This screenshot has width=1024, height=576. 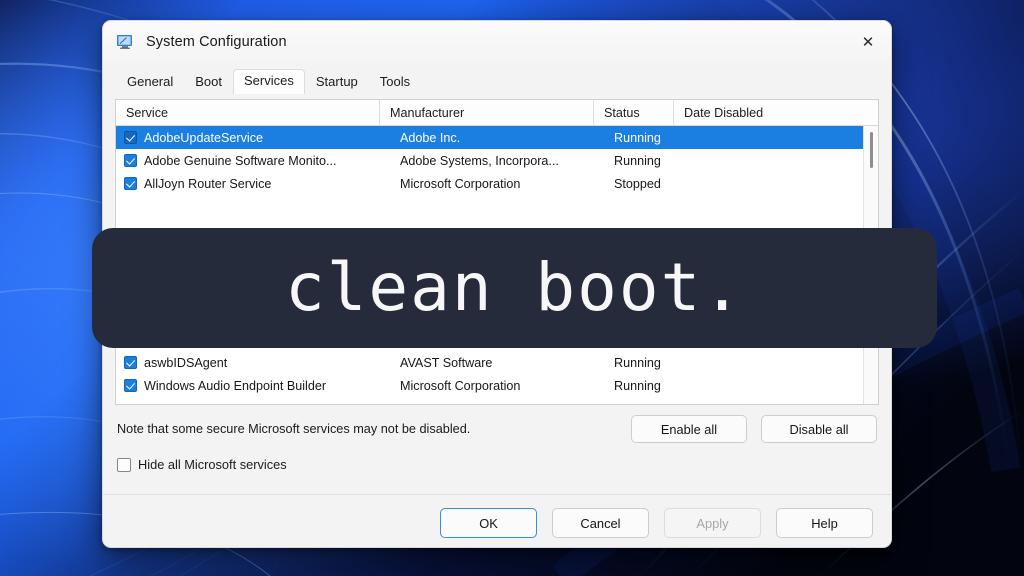 I want to click on apply-button: Apply, so click(x=712, y=523).